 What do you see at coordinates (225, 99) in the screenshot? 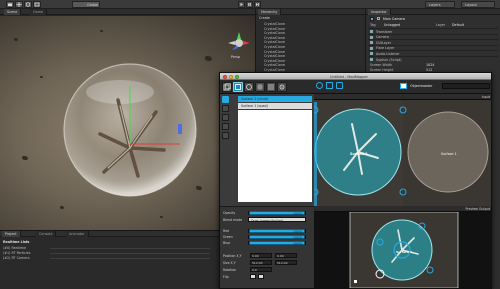
I see `add-surface-icon` at bounding box center [225, 99].